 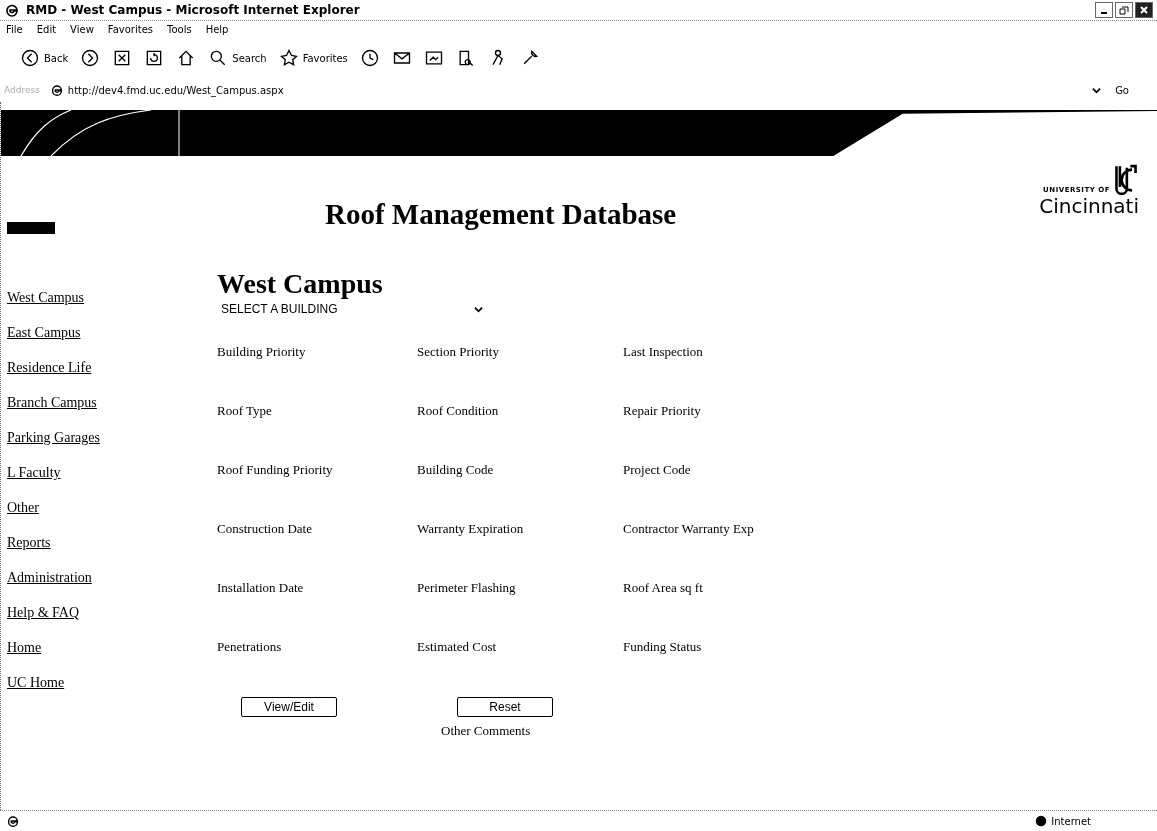 I want to click on menu-item: Favorites, so click(x=130, y=29).